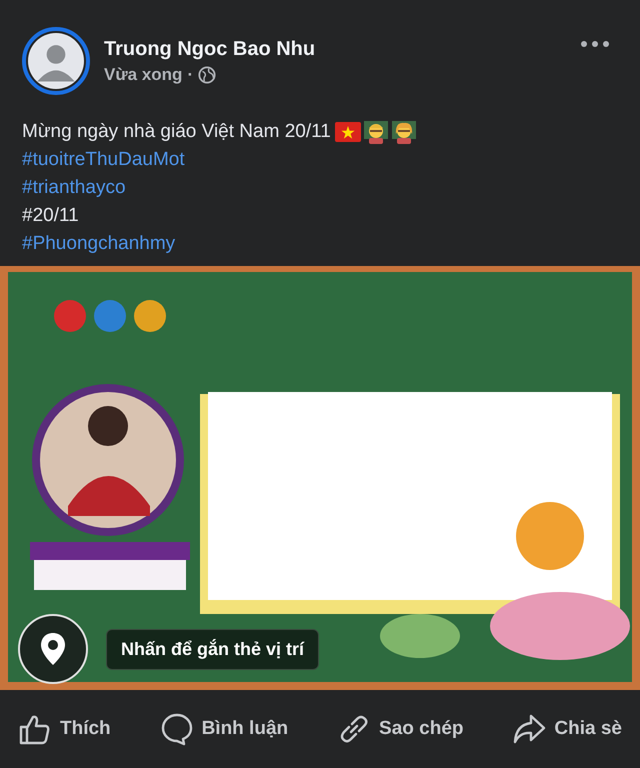 The height and width of the screenshot is (768, 640). Describe the element at coordinates (529, 729) in the screenshot. I see `share-icon` at that location.